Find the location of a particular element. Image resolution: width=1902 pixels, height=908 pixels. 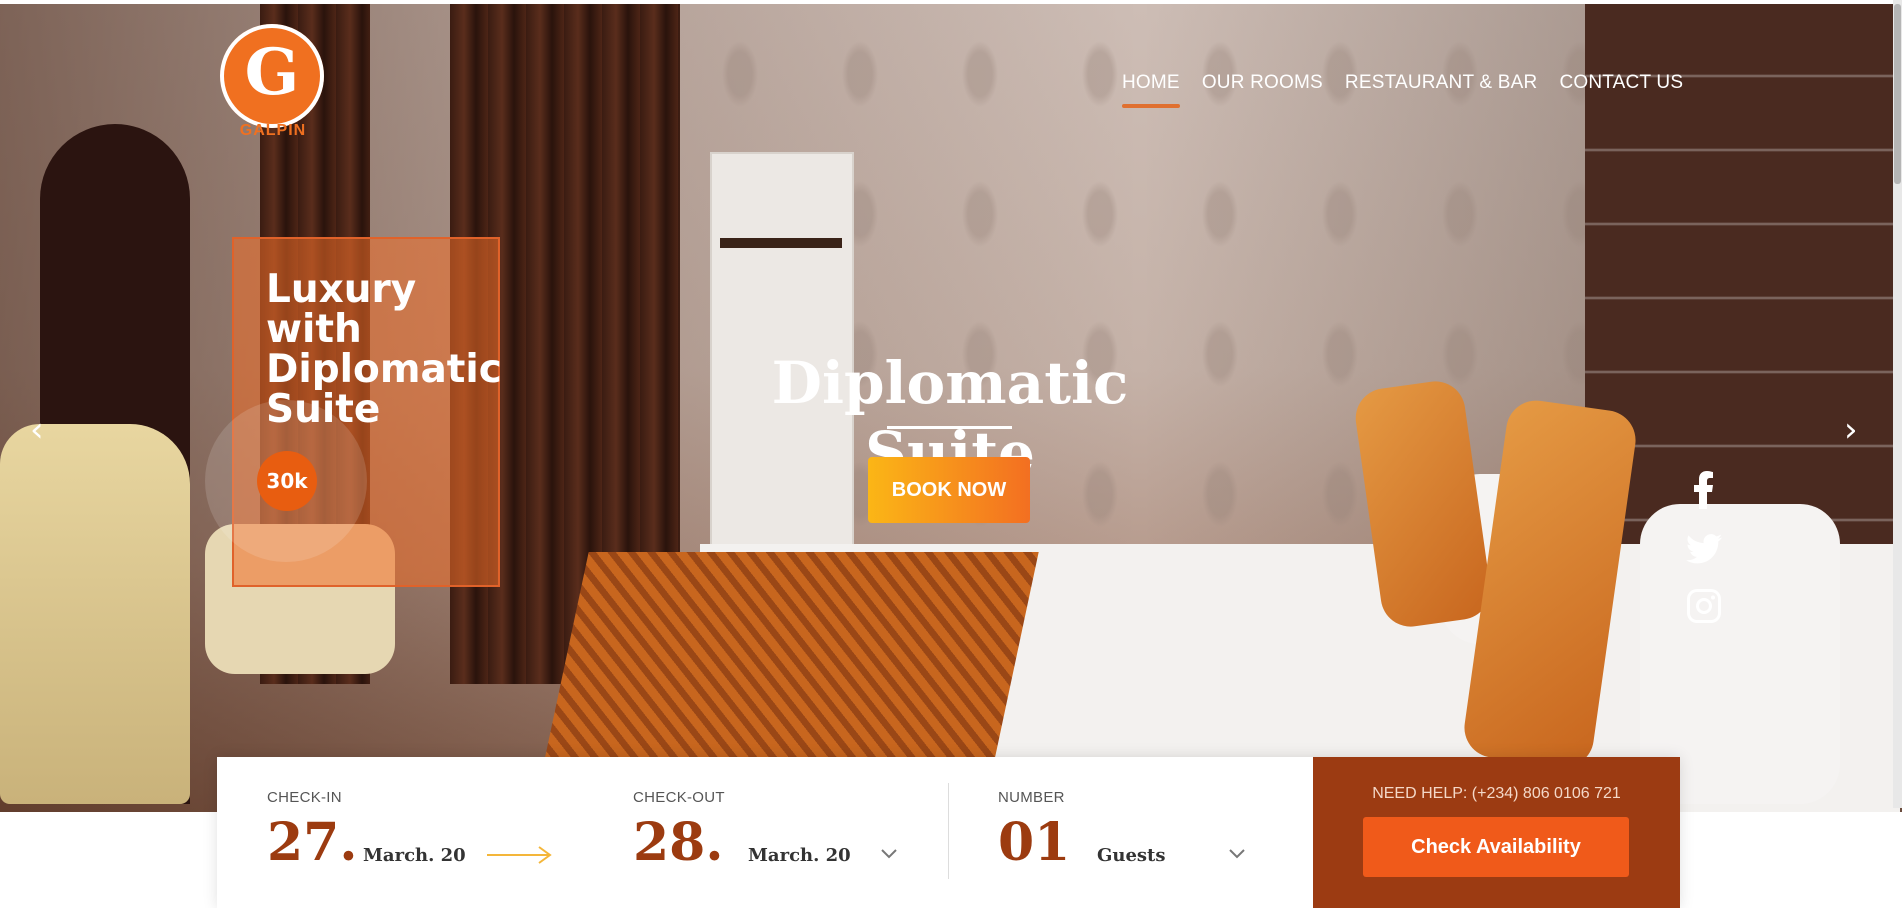

armchair-image is located at coordinates (95, 614).